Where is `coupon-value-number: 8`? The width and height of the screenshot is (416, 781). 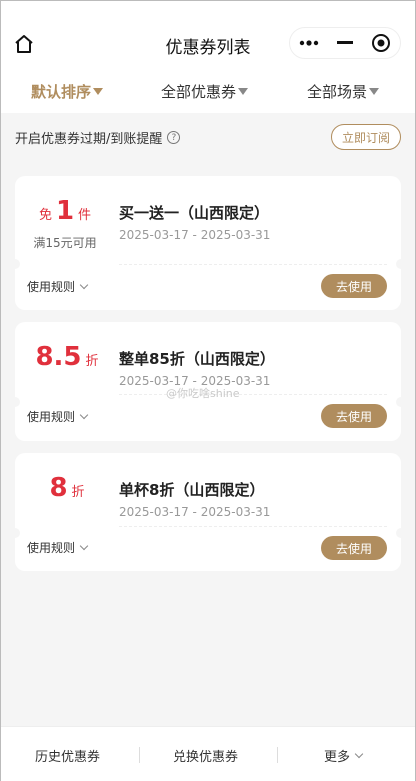
coupon-value-number: 8 is located at coordinates (58, 488).